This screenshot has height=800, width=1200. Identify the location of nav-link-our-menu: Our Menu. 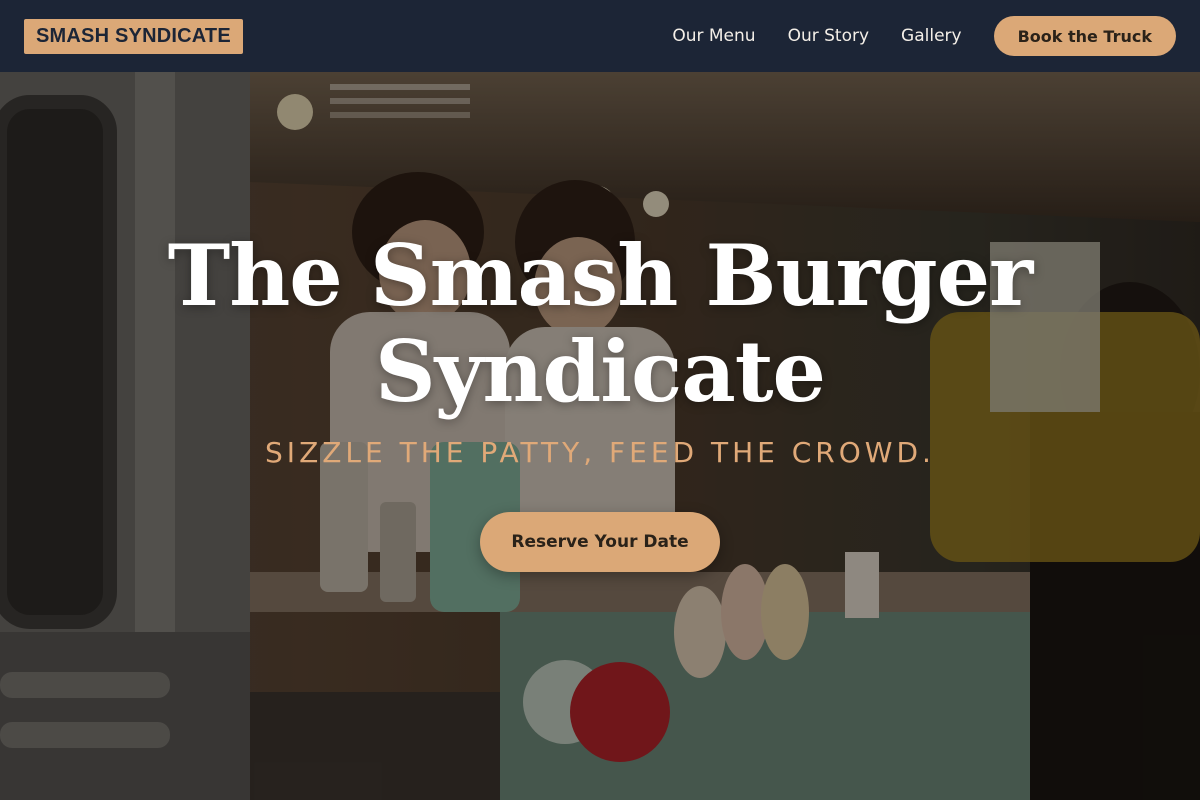
(713, 36).